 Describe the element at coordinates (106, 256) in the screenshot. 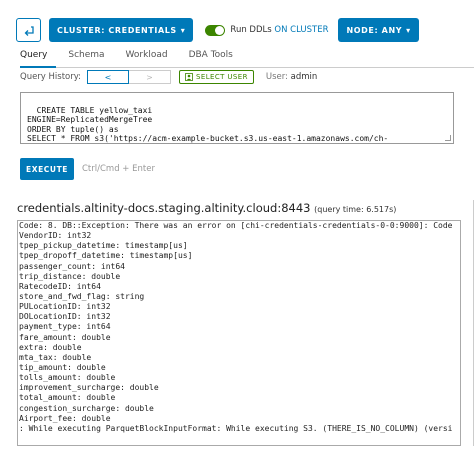

I see `result-line: tpep_dropoff_datetime: timestamp[us]` at that location.